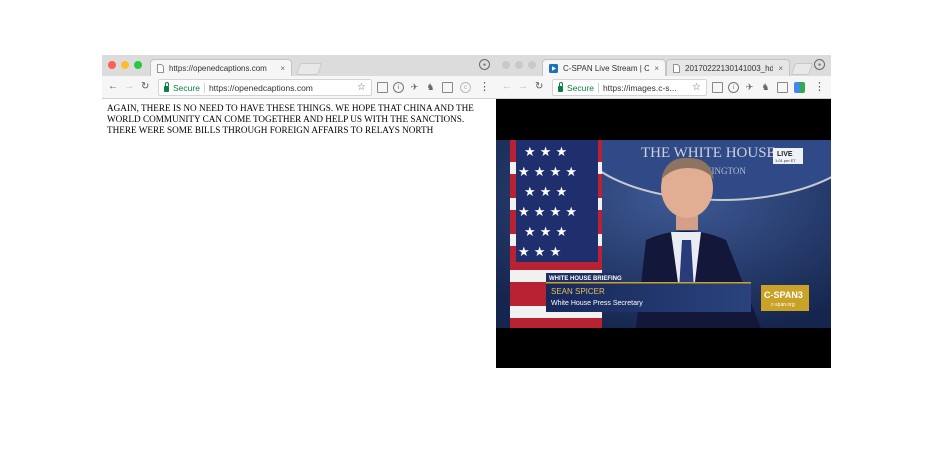 Image resolution: width=933 pixels, height=468 pixels. Describe the element at coordinates (553, 68) in the screenshot. I see `cspan-favicon-icon` at that location.